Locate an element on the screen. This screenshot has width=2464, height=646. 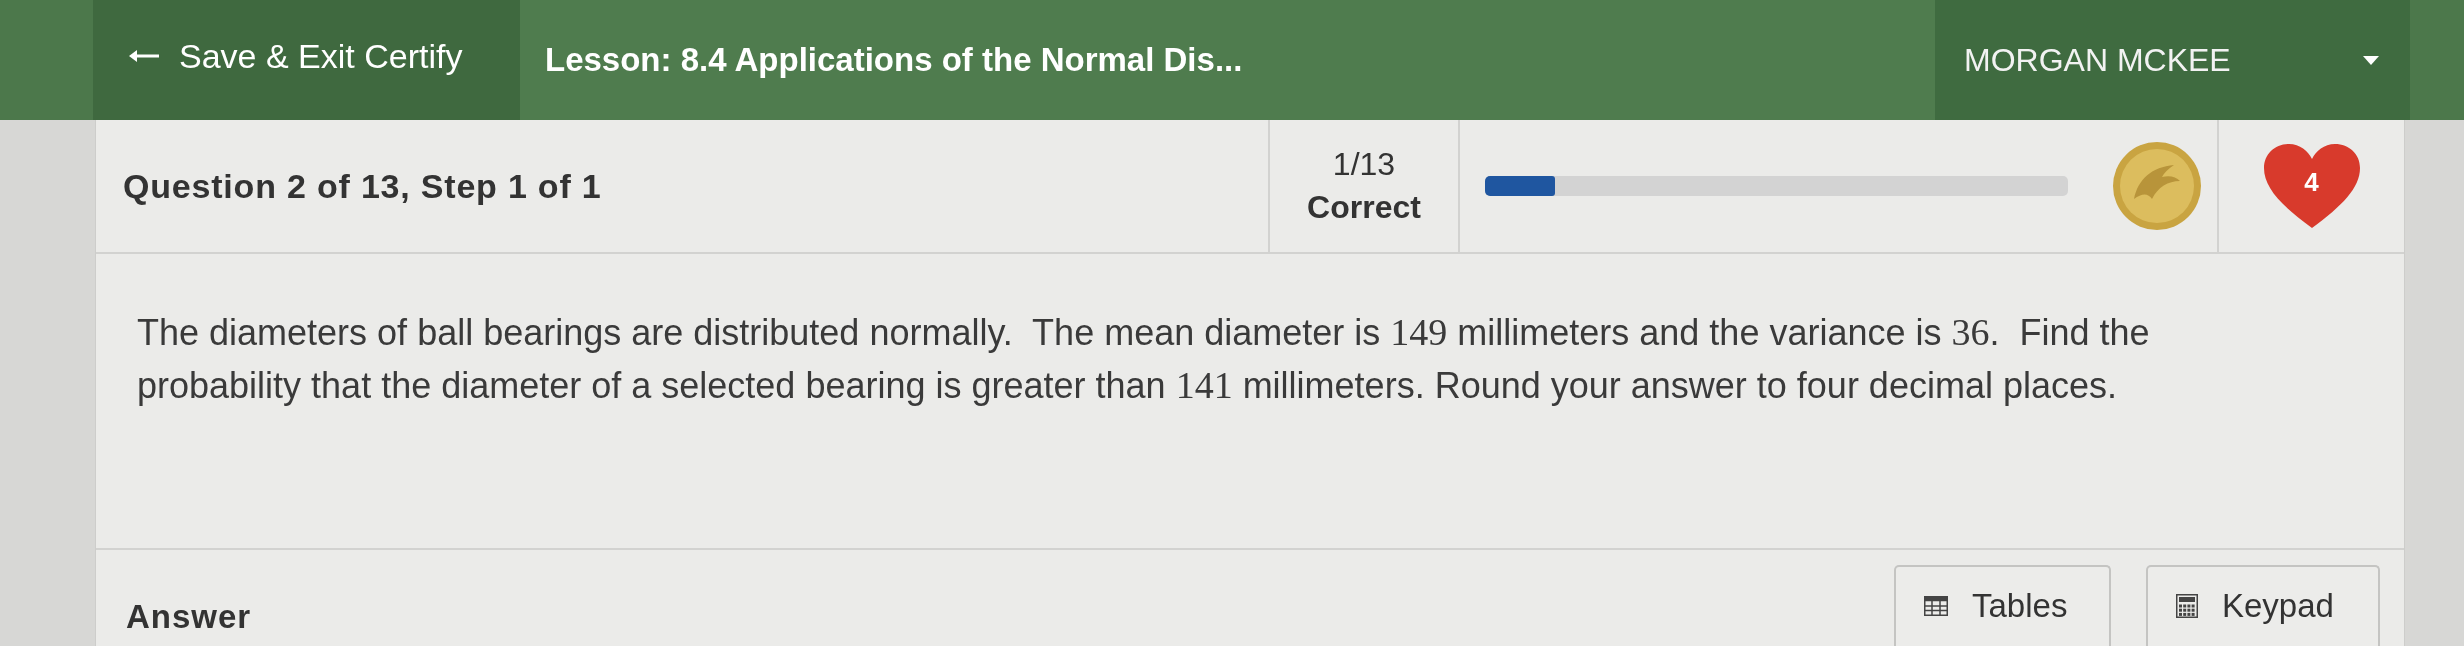
coin-icon is located at coordinates (2157, 186).